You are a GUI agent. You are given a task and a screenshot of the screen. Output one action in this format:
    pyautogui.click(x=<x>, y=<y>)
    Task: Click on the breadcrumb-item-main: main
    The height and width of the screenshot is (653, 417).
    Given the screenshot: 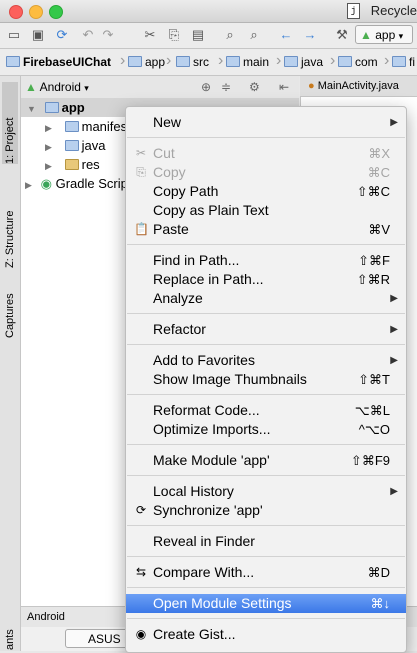 What is the action you would take?
    pyautogui.click(x=247, y=62)
    